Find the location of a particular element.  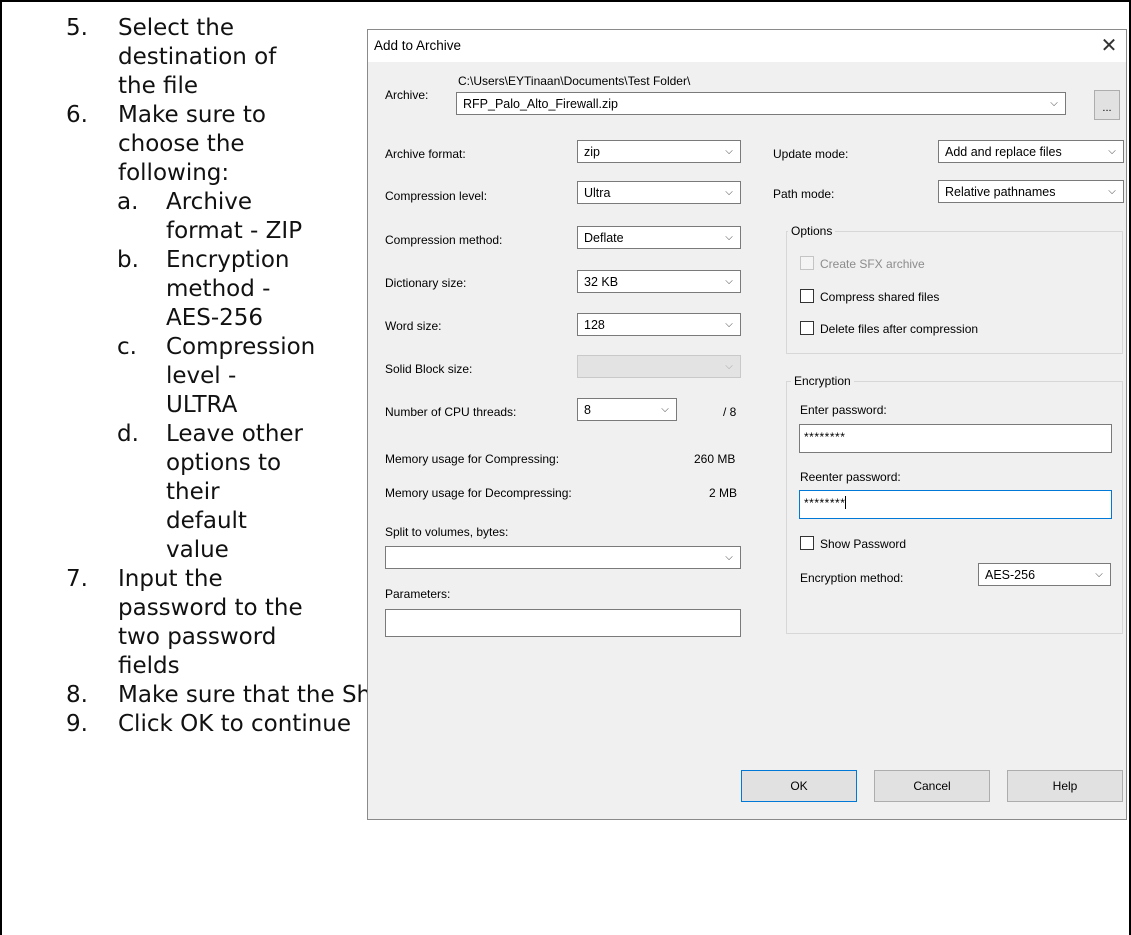

step-text: AES-256 is located at coordinates (215, 318).